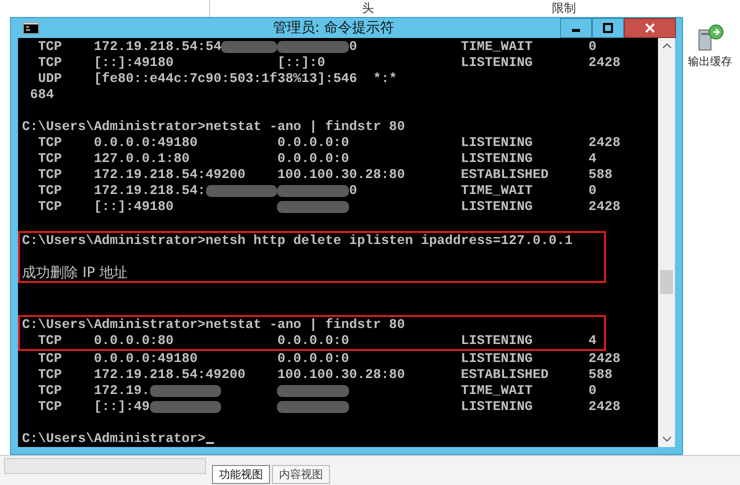 Image resolution: width=740 pixels, height=485 pixels. Describe the element at coordinates (122, 391) in the screenshot. I see `console-text: 172.19.` at that location.